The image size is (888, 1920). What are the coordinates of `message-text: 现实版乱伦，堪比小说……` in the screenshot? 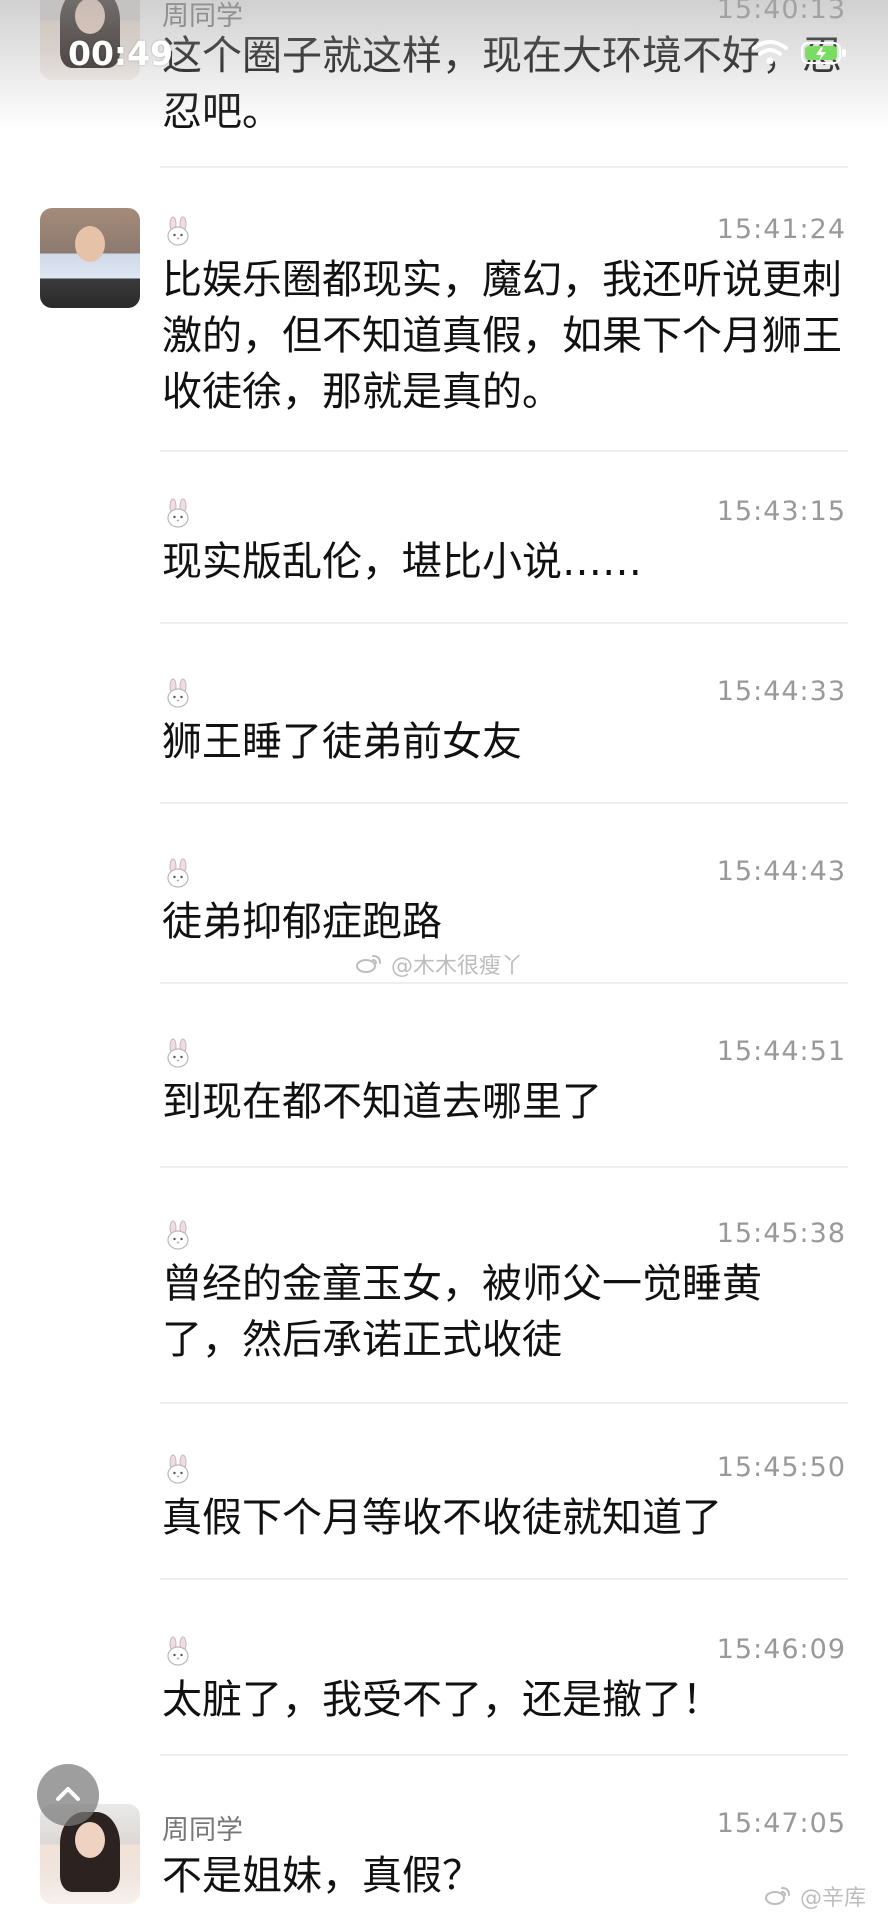 It's located at (402, 562).